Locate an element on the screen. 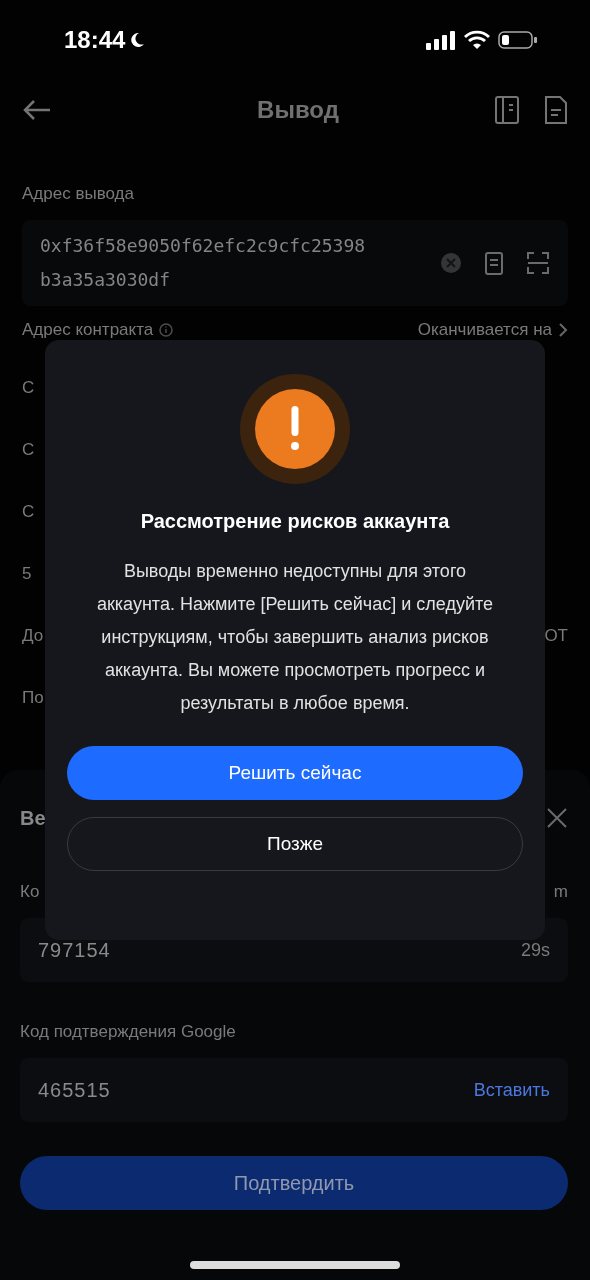 This screenshot has height=1280, width=590. wifi-icon is located at coordinates (477, 40).